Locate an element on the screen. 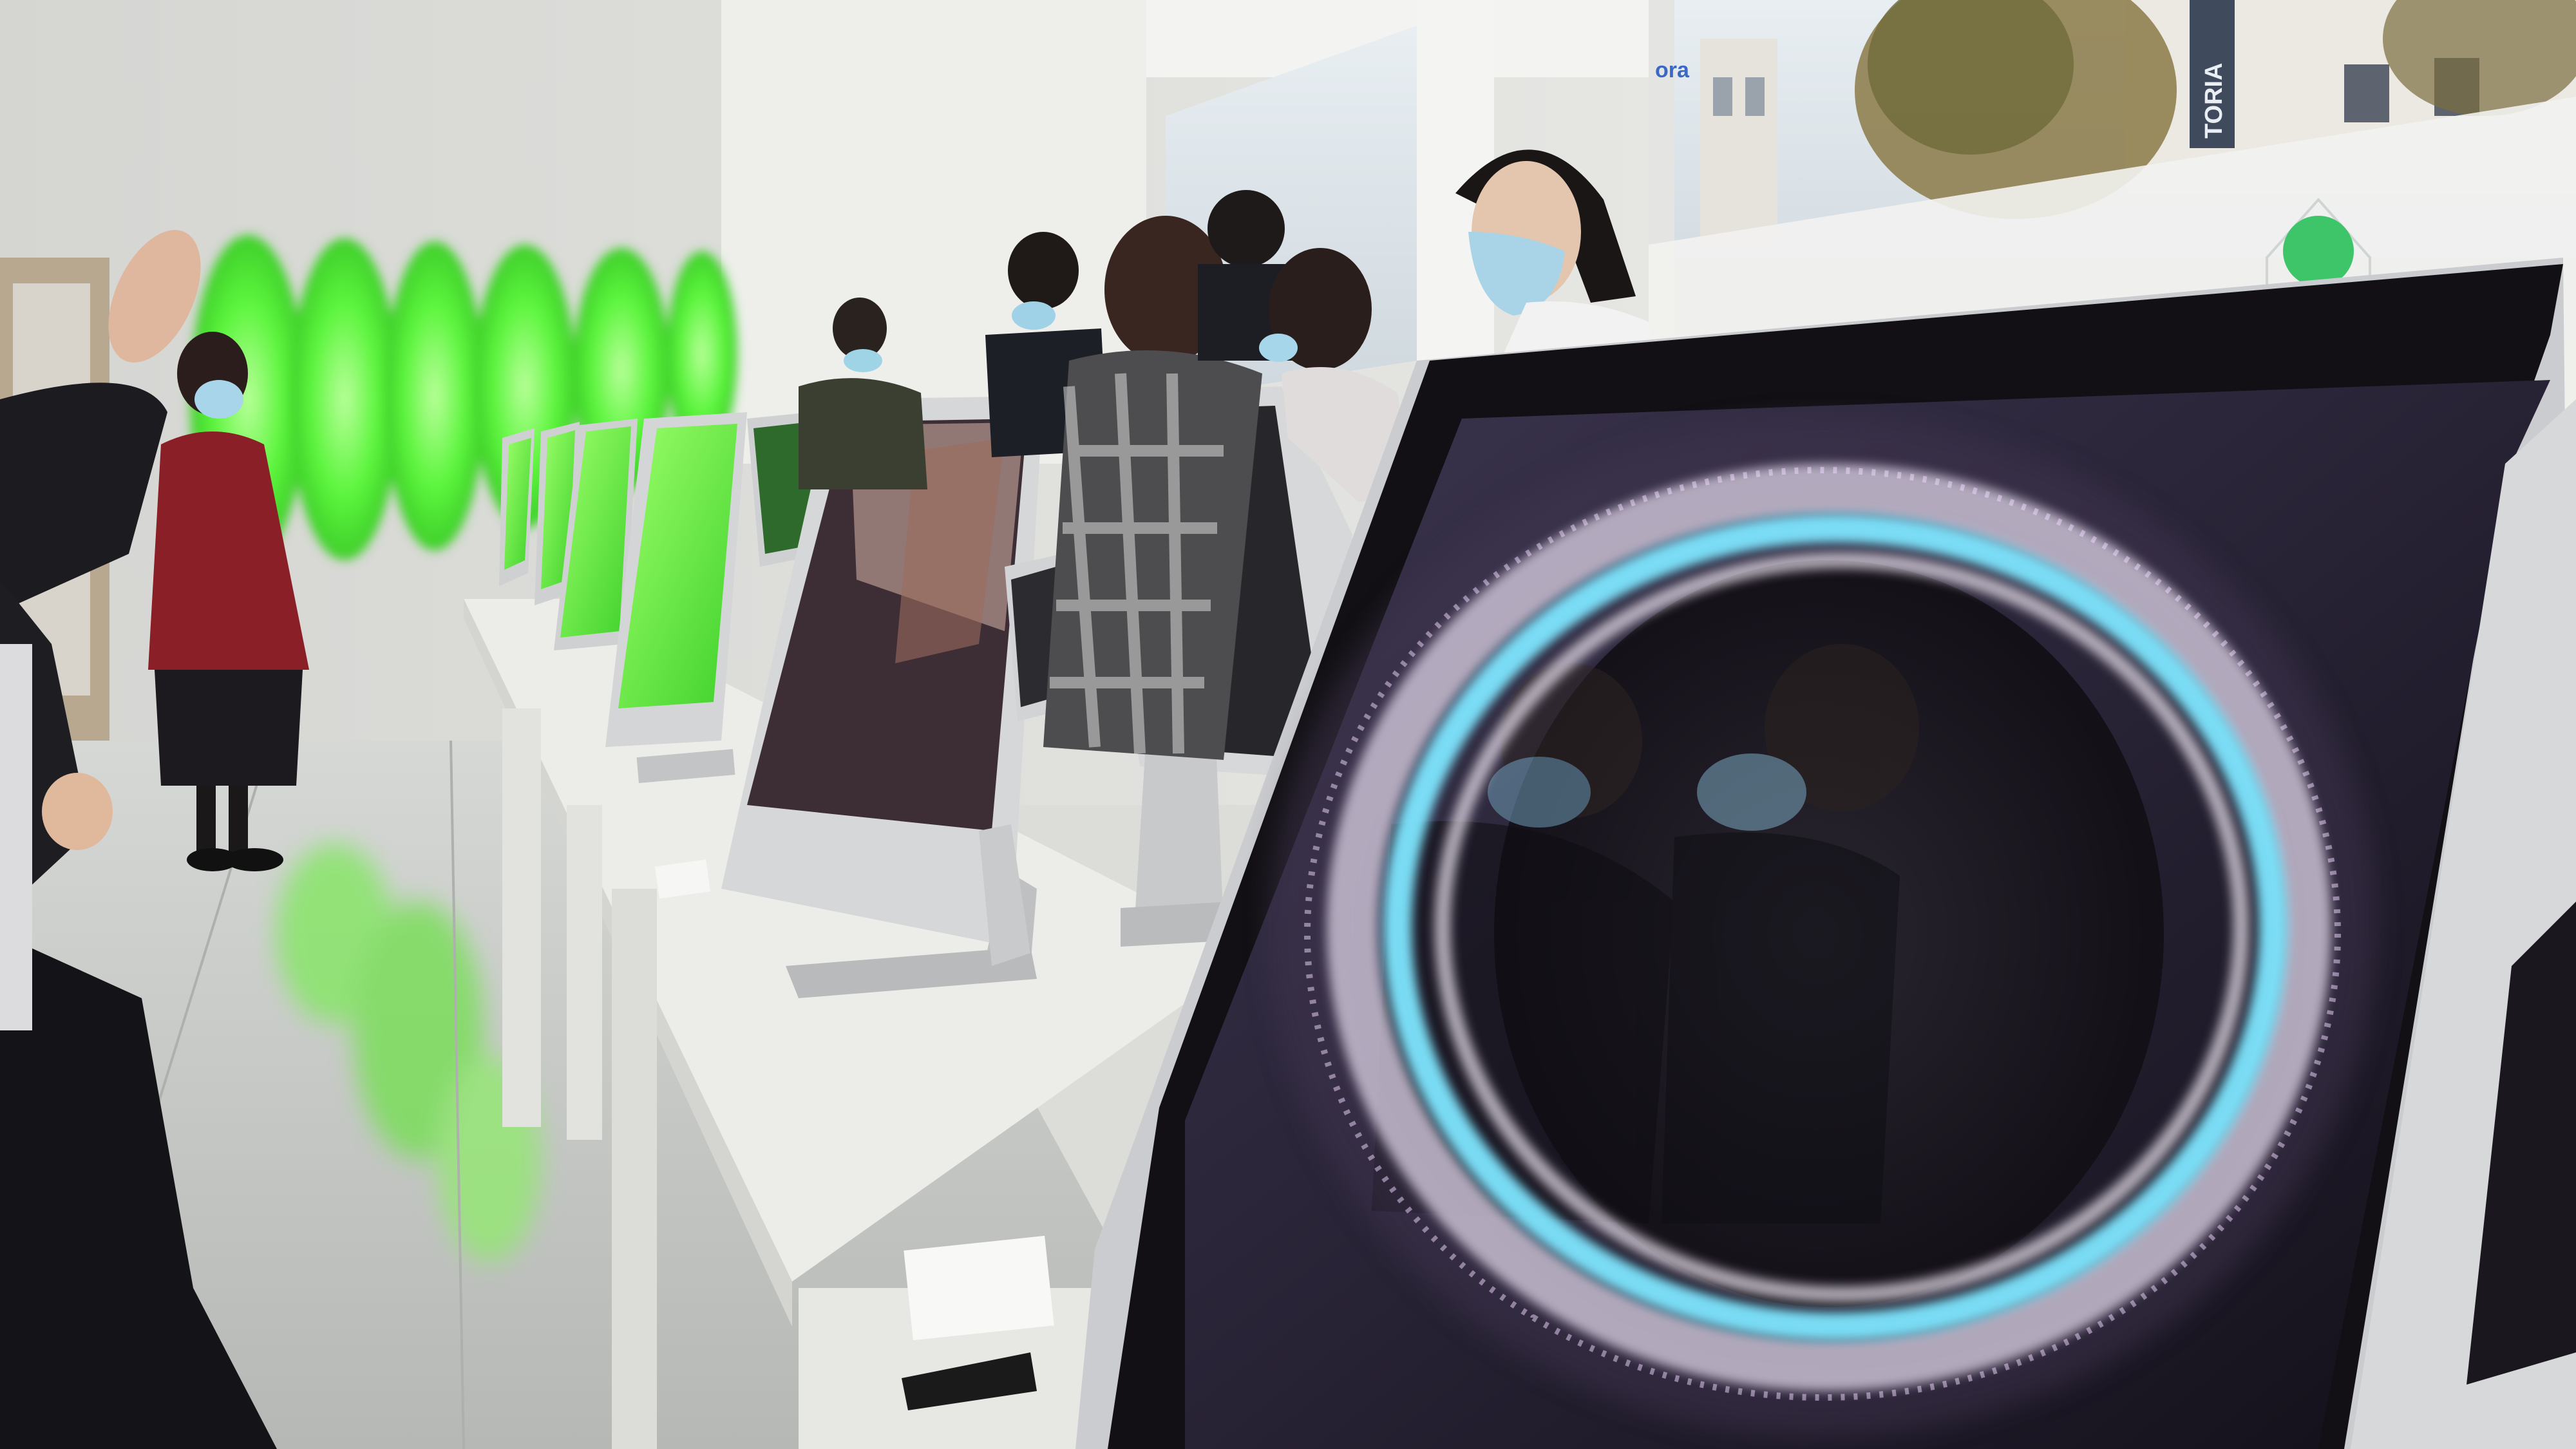  street-sign-text: TORIA is located at coordinates (2214, 100).